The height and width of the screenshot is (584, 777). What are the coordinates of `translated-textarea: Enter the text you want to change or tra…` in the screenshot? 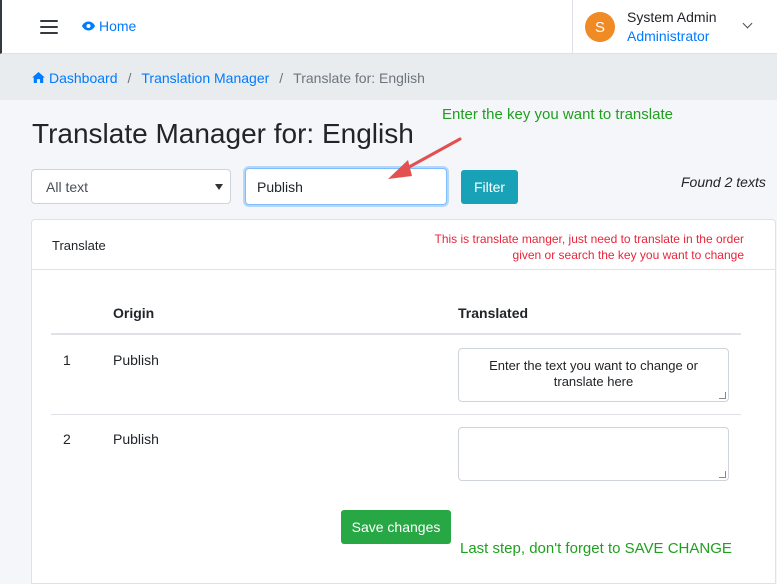 It's located at (593, 375).